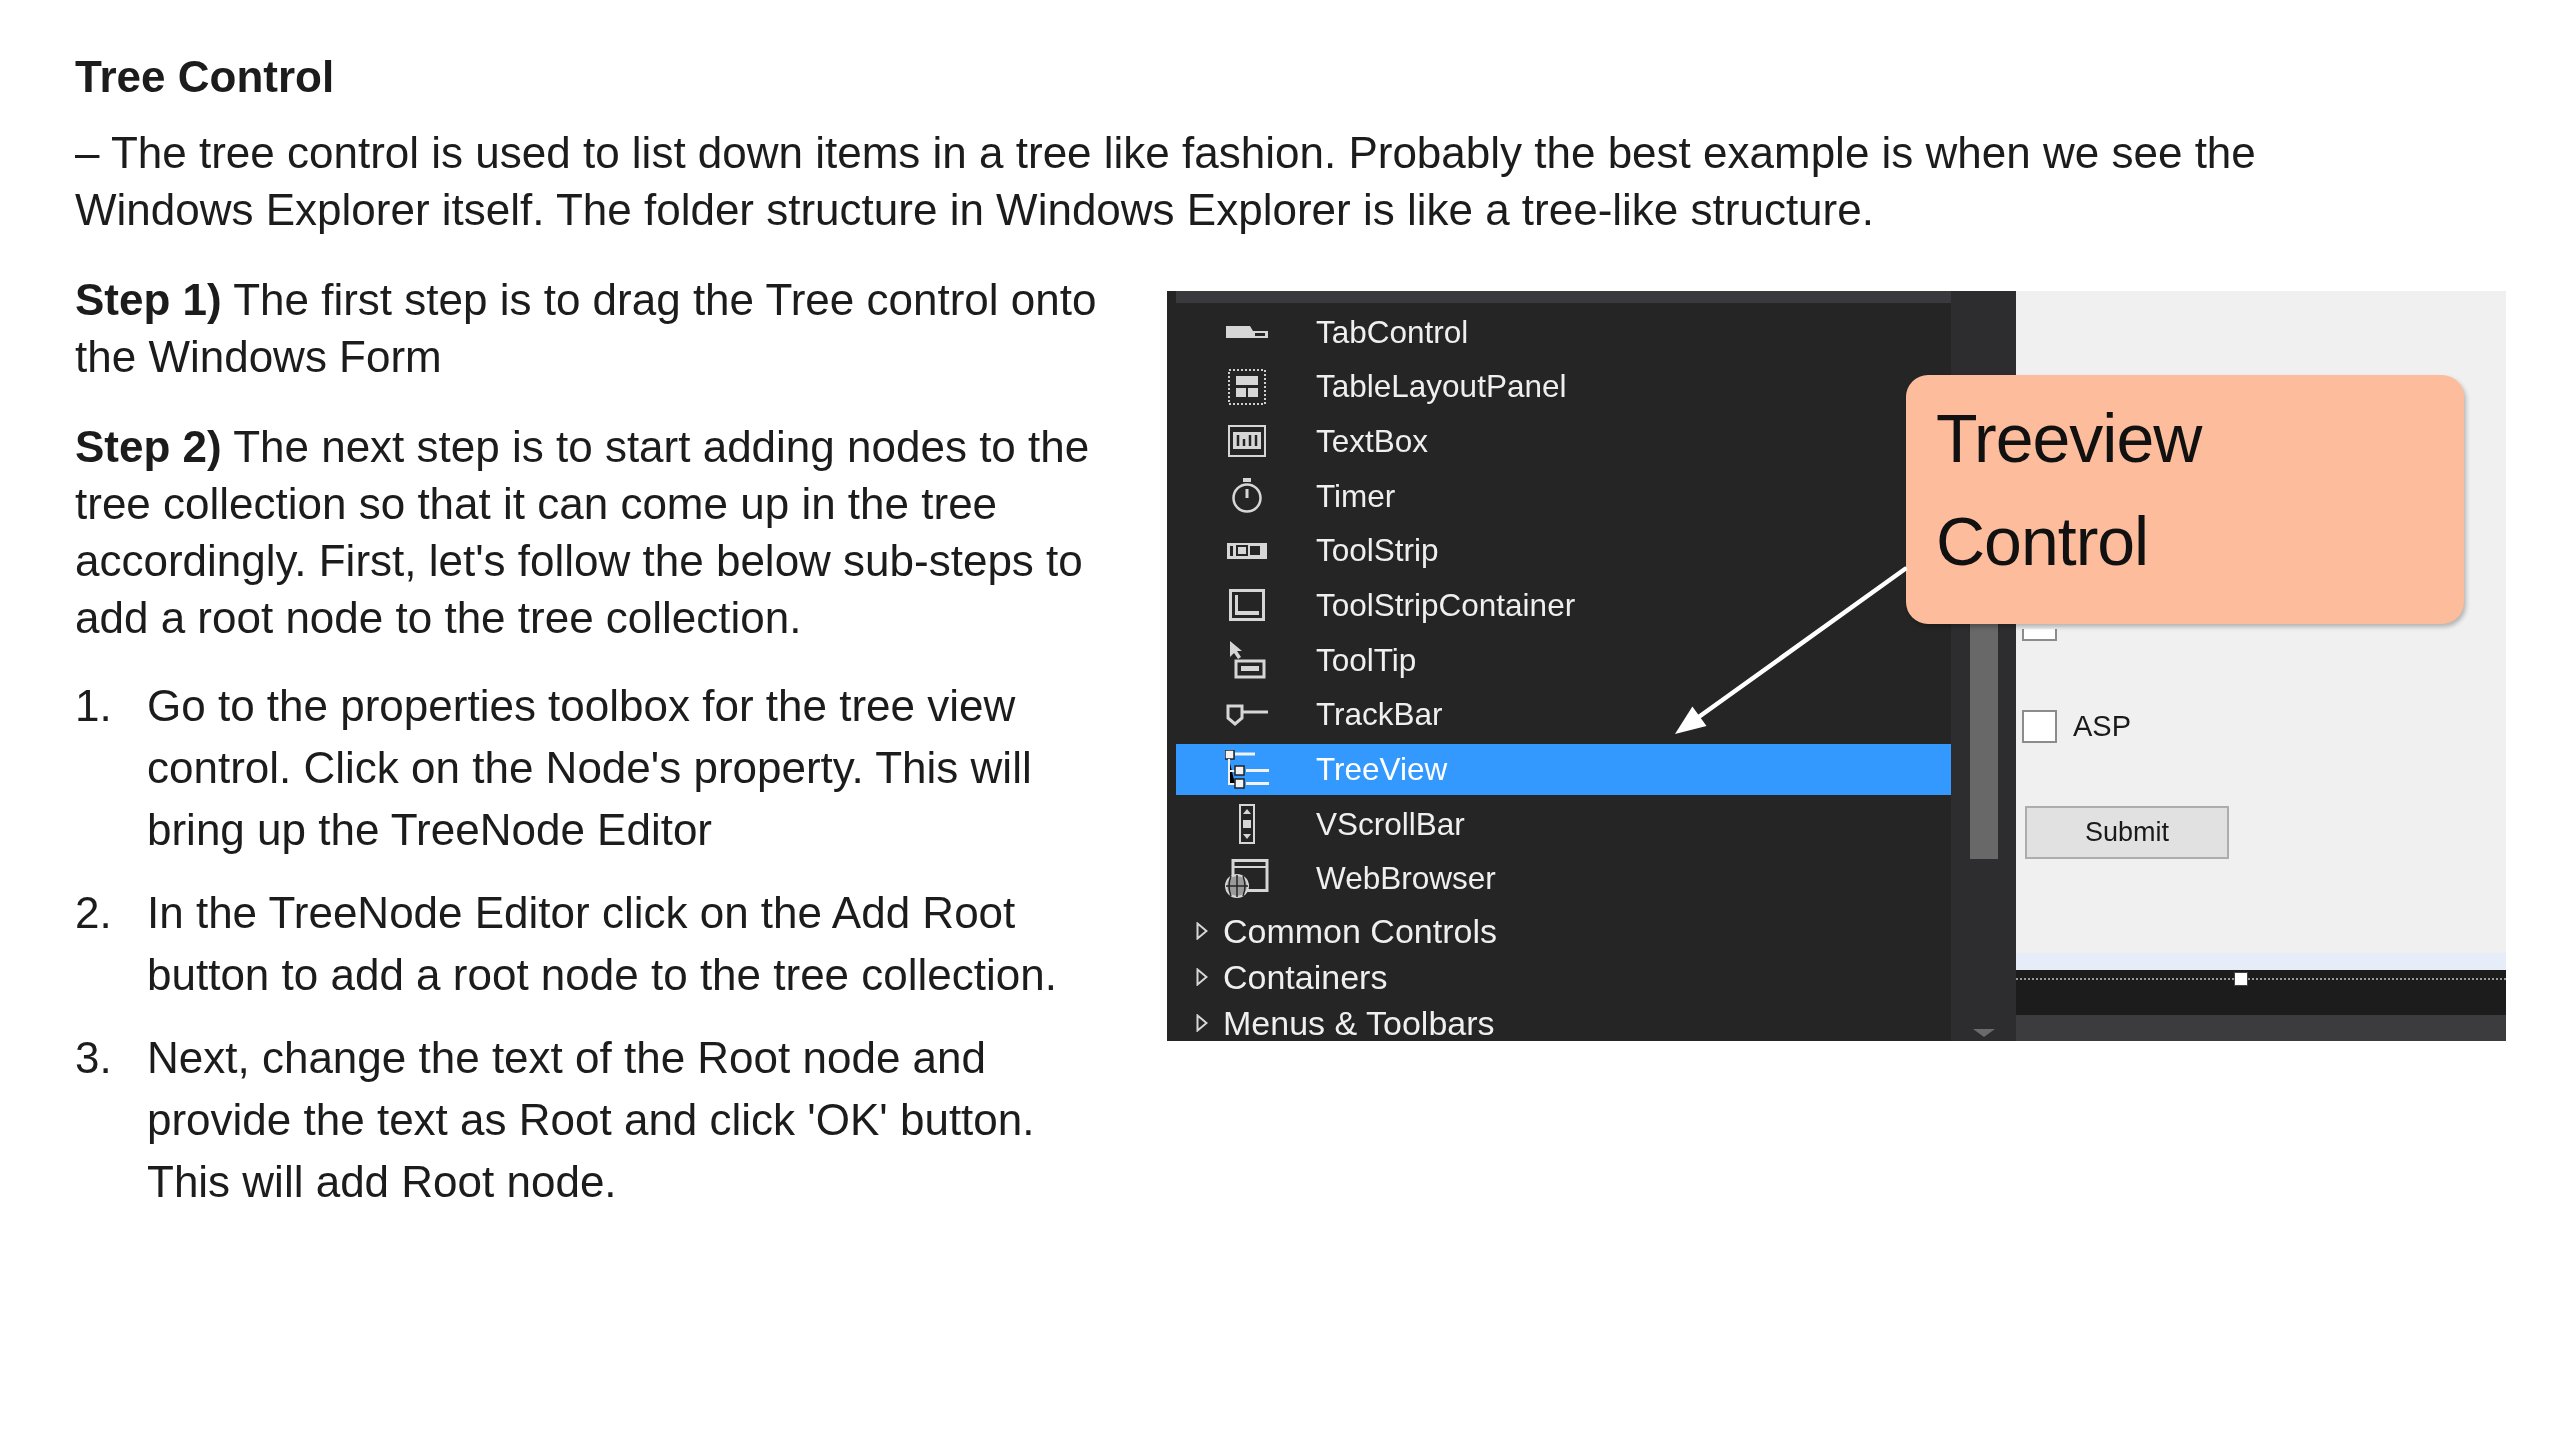 This screenshot has height=1440, width=2560. I want to click on list-item-text: In the TreeNode Editor click on the Add Root button to add a root node to the tree collection., so click(602, 944).